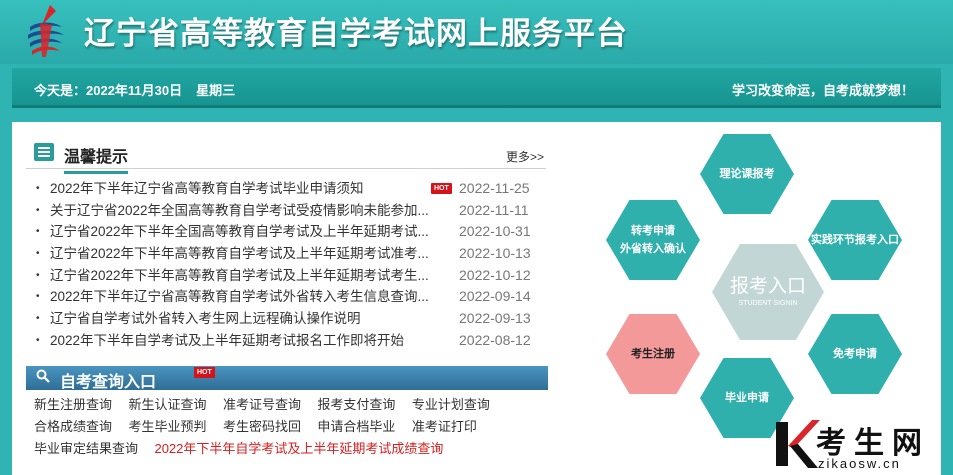 The width and height of the screenshot is (953, 475). Describe the element at coordinates (768, 303) in the screenshot. I see `hex-center-subtitle: STUDENT SIGNIN` at that location.